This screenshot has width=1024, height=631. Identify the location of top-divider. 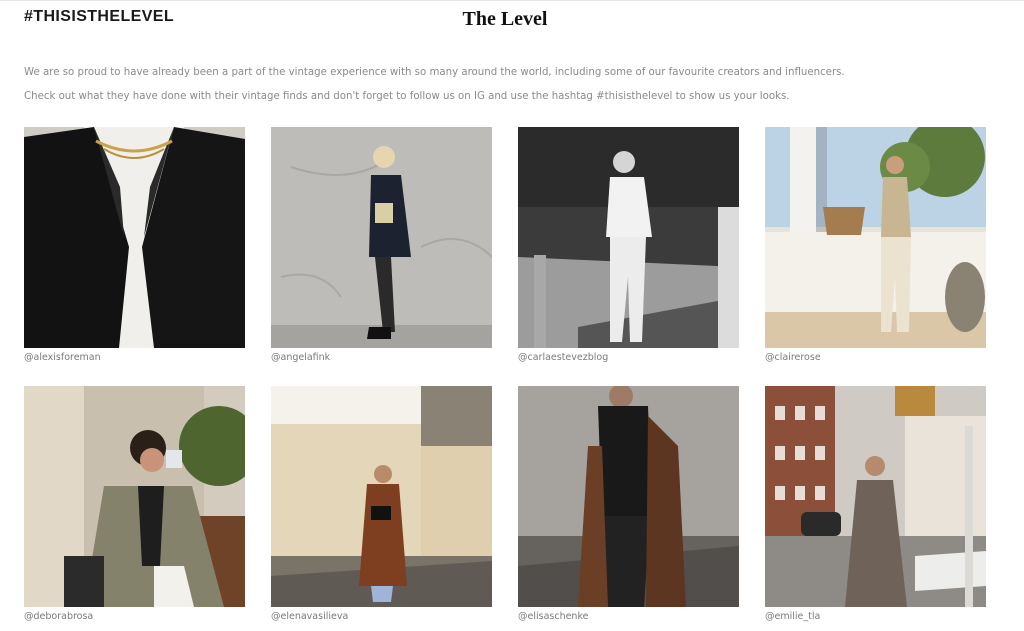
(512, 0).